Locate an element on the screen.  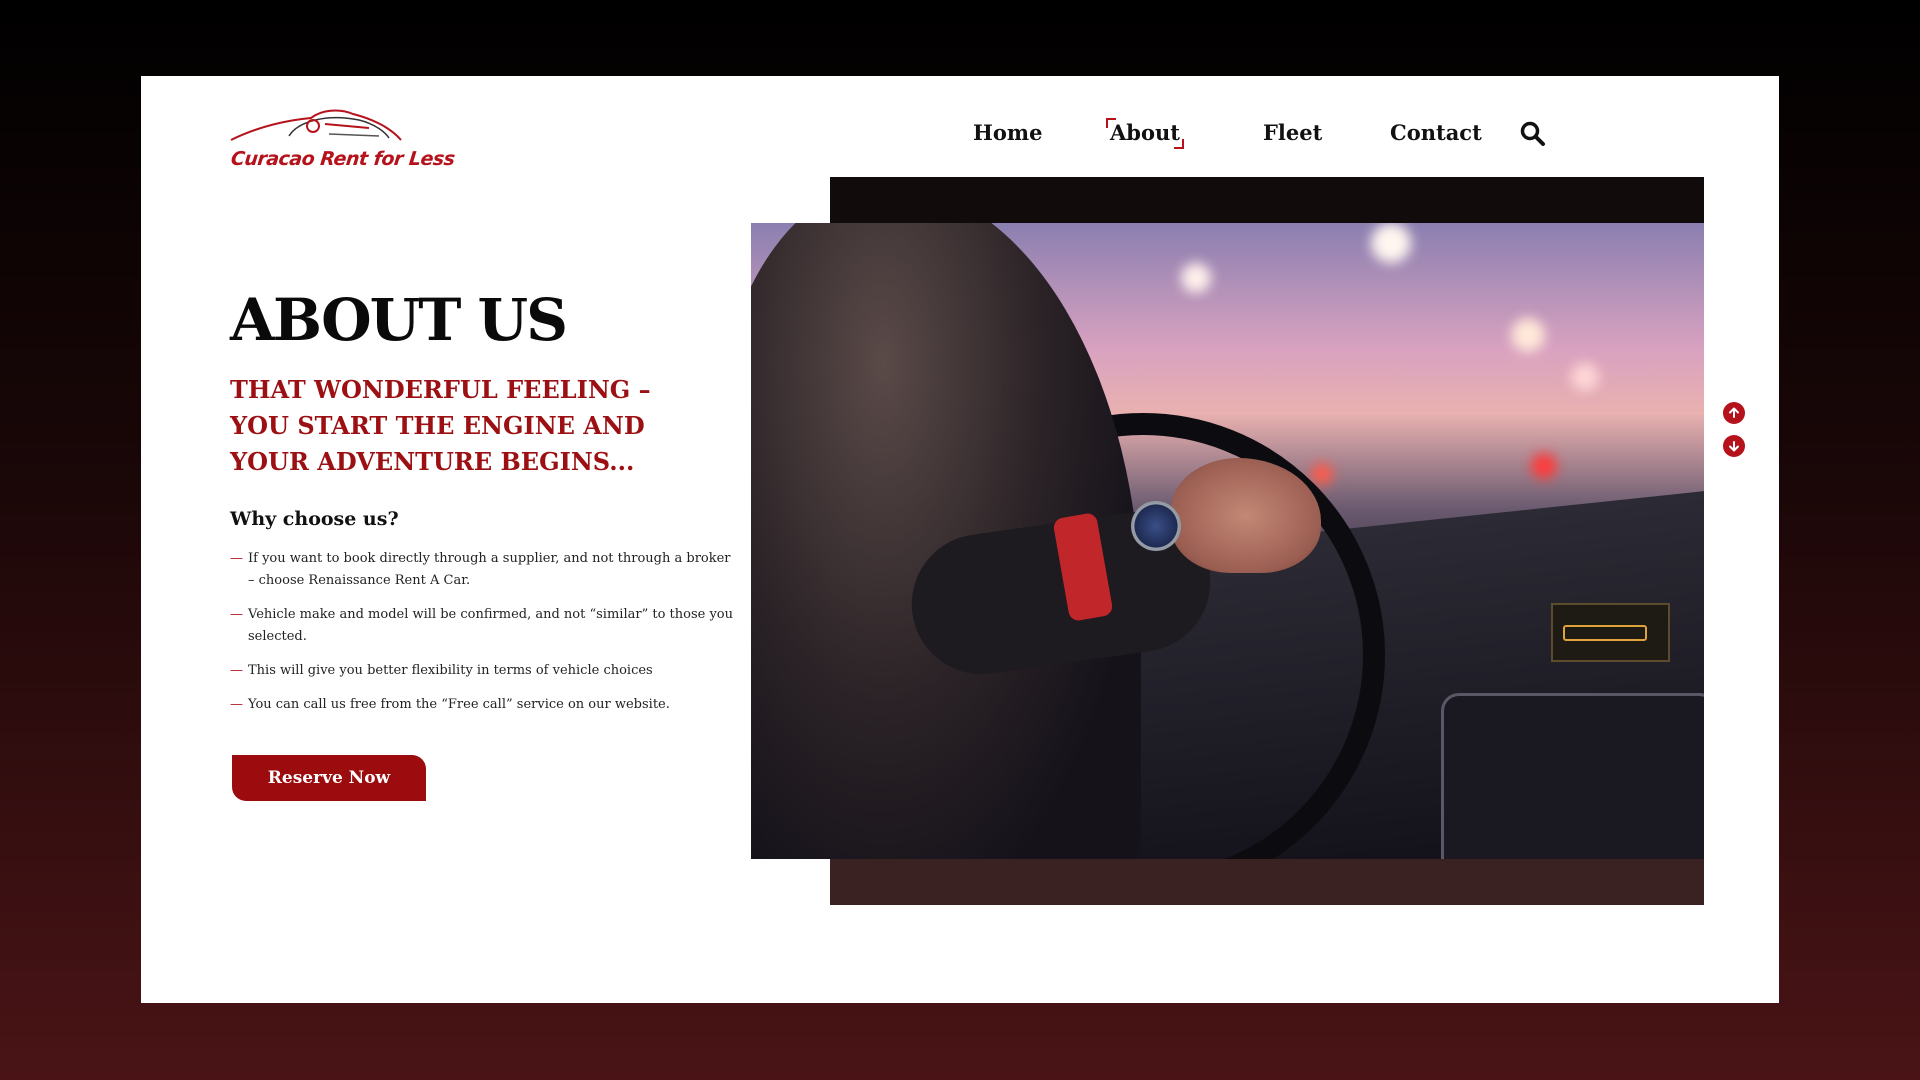
arrow-down-icon is located at coordinates (1734, 446).